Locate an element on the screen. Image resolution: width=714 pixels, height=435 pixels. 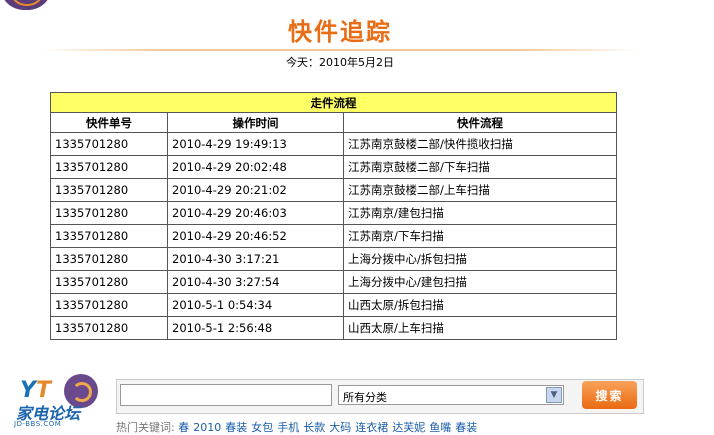
table-row: 1335701280 2010-4-29 20:46:52 江苏南京/下车扫描 is located at coordinates (333, 236).